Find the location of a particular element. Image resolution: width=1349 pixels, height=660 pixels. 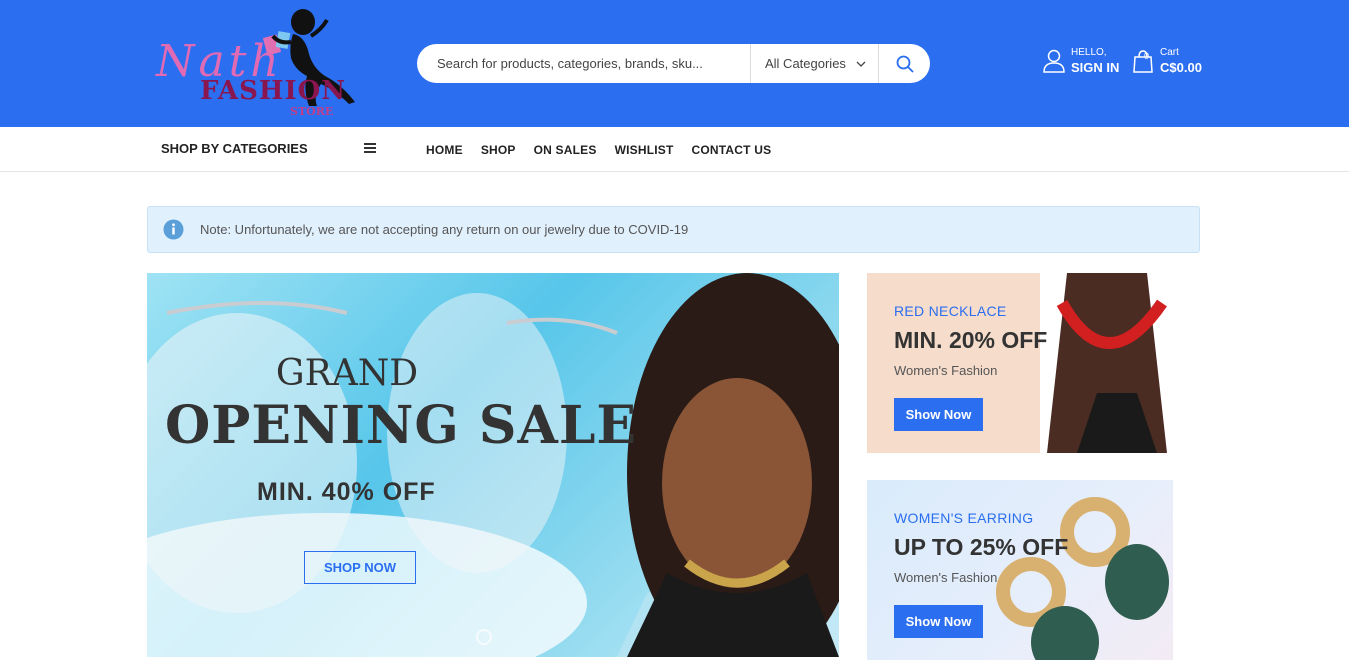

hero-title-line1: GRAND is located at coordinates (347, 373).